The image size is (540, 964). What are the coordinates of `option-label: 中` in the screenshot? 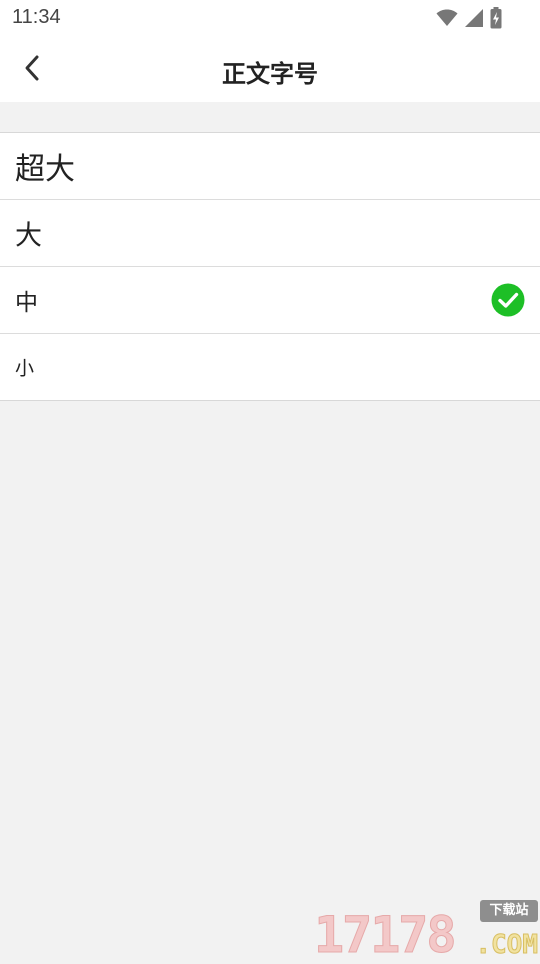 It's located at (26, 303).